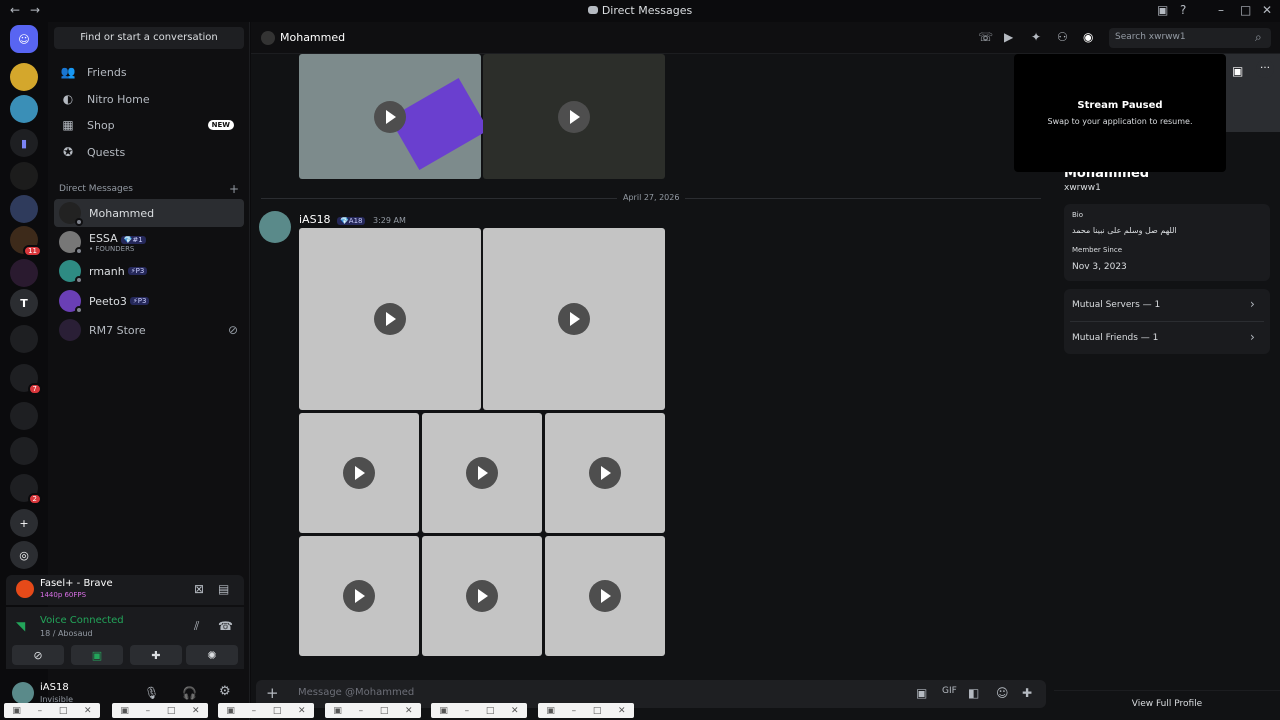 The image size is (1280, 720). Describe the element at coordinates (149, 125) in the screenshot. I see `nav-shop: ▦ Shop NEW` at that location.